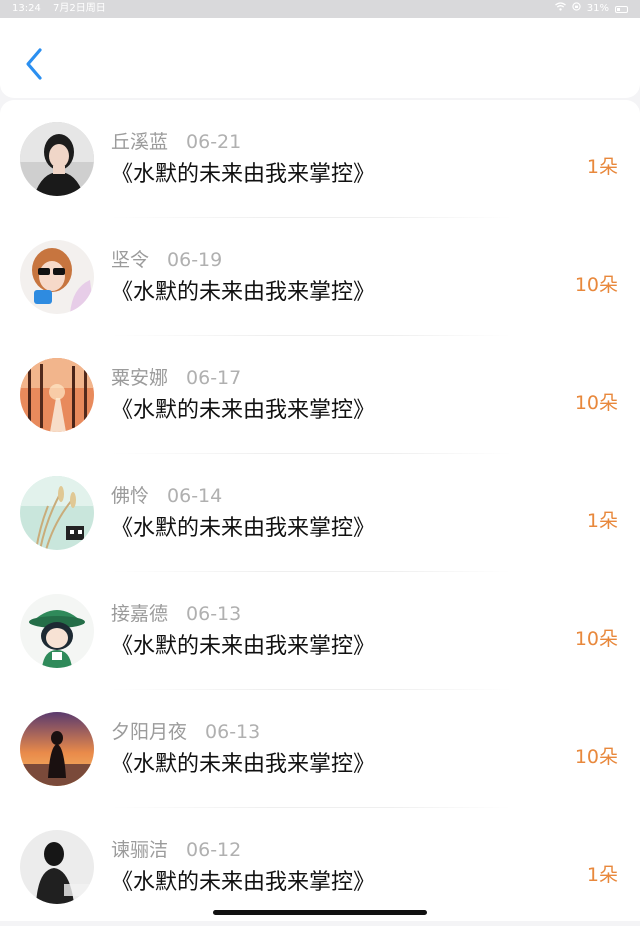 The height and width of the screenshot is (926, 640). What do you see at coordinates (320, 277) in the screenshot?
I see `list-item: 坚令 06-19 《水默的未来由我来掌控》 10朵` at bounding box center [320, 277].